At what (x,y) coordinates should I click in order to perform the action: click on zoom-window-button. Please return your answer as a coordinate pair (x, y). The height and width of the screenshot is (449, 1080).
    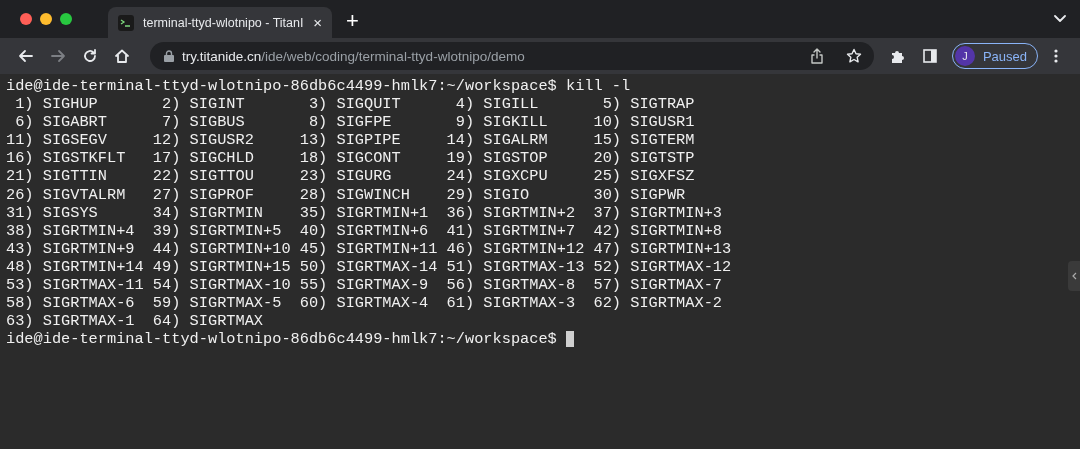
    Looking at the image, I should click on (66, 19).